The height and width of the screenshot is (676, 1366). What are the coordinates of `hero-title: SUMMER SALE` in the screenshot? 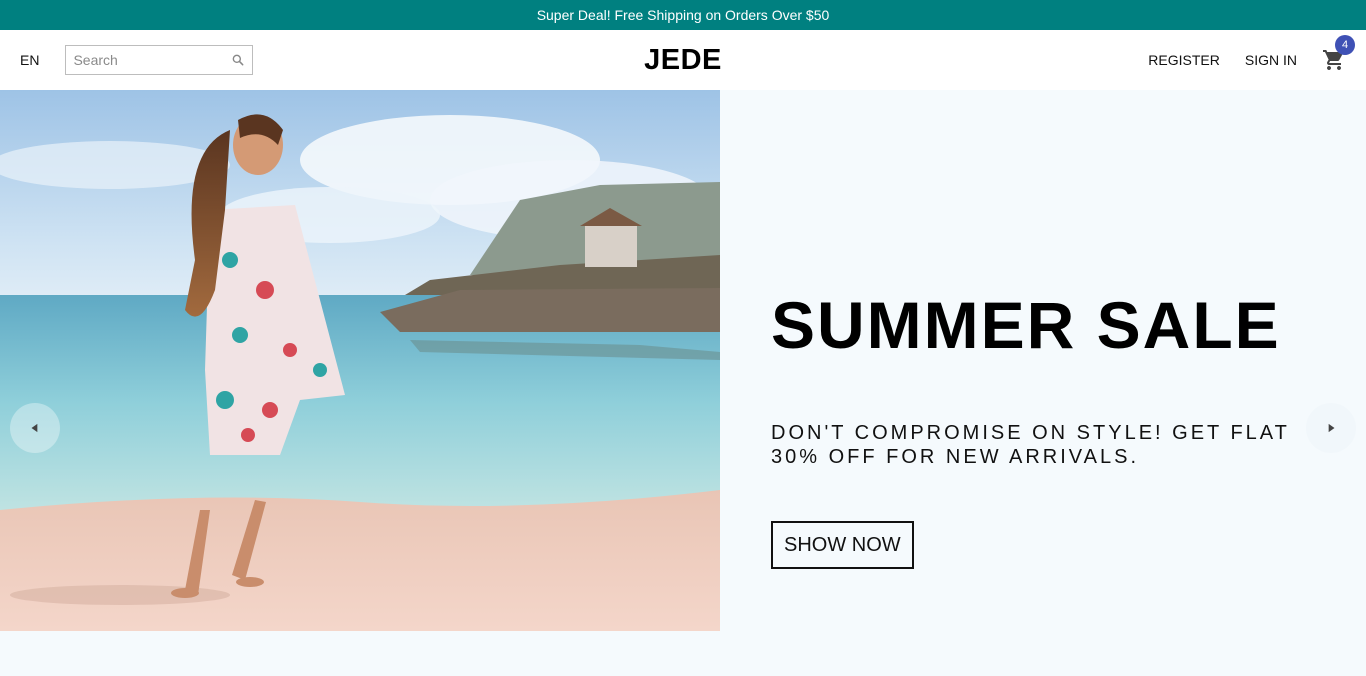 It's located at (1026, 325).